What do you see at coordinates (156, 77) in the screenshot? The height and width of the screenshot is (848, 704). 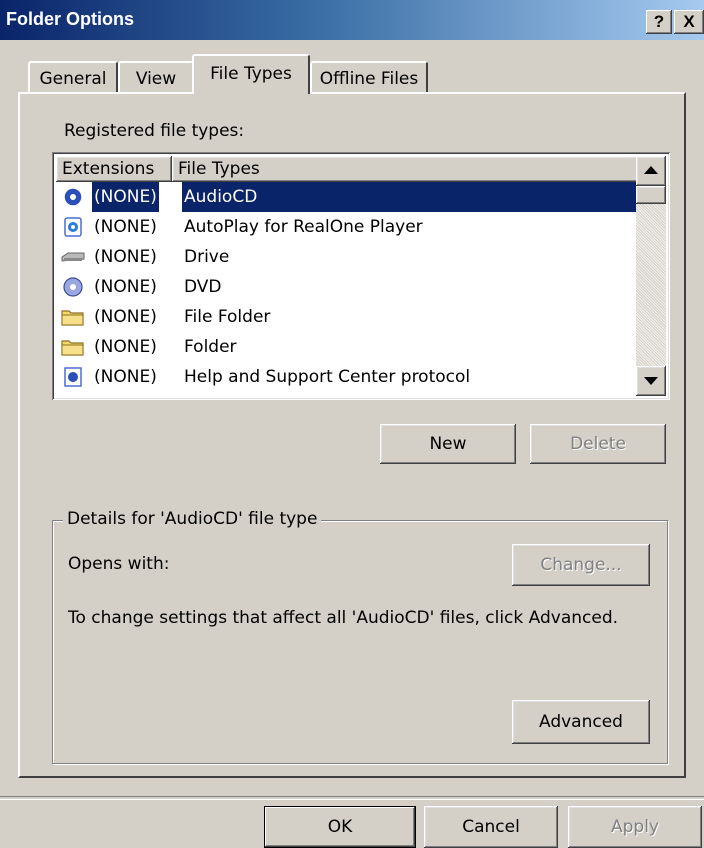 I see `tab-view: View` at bounding box center [156, 77].